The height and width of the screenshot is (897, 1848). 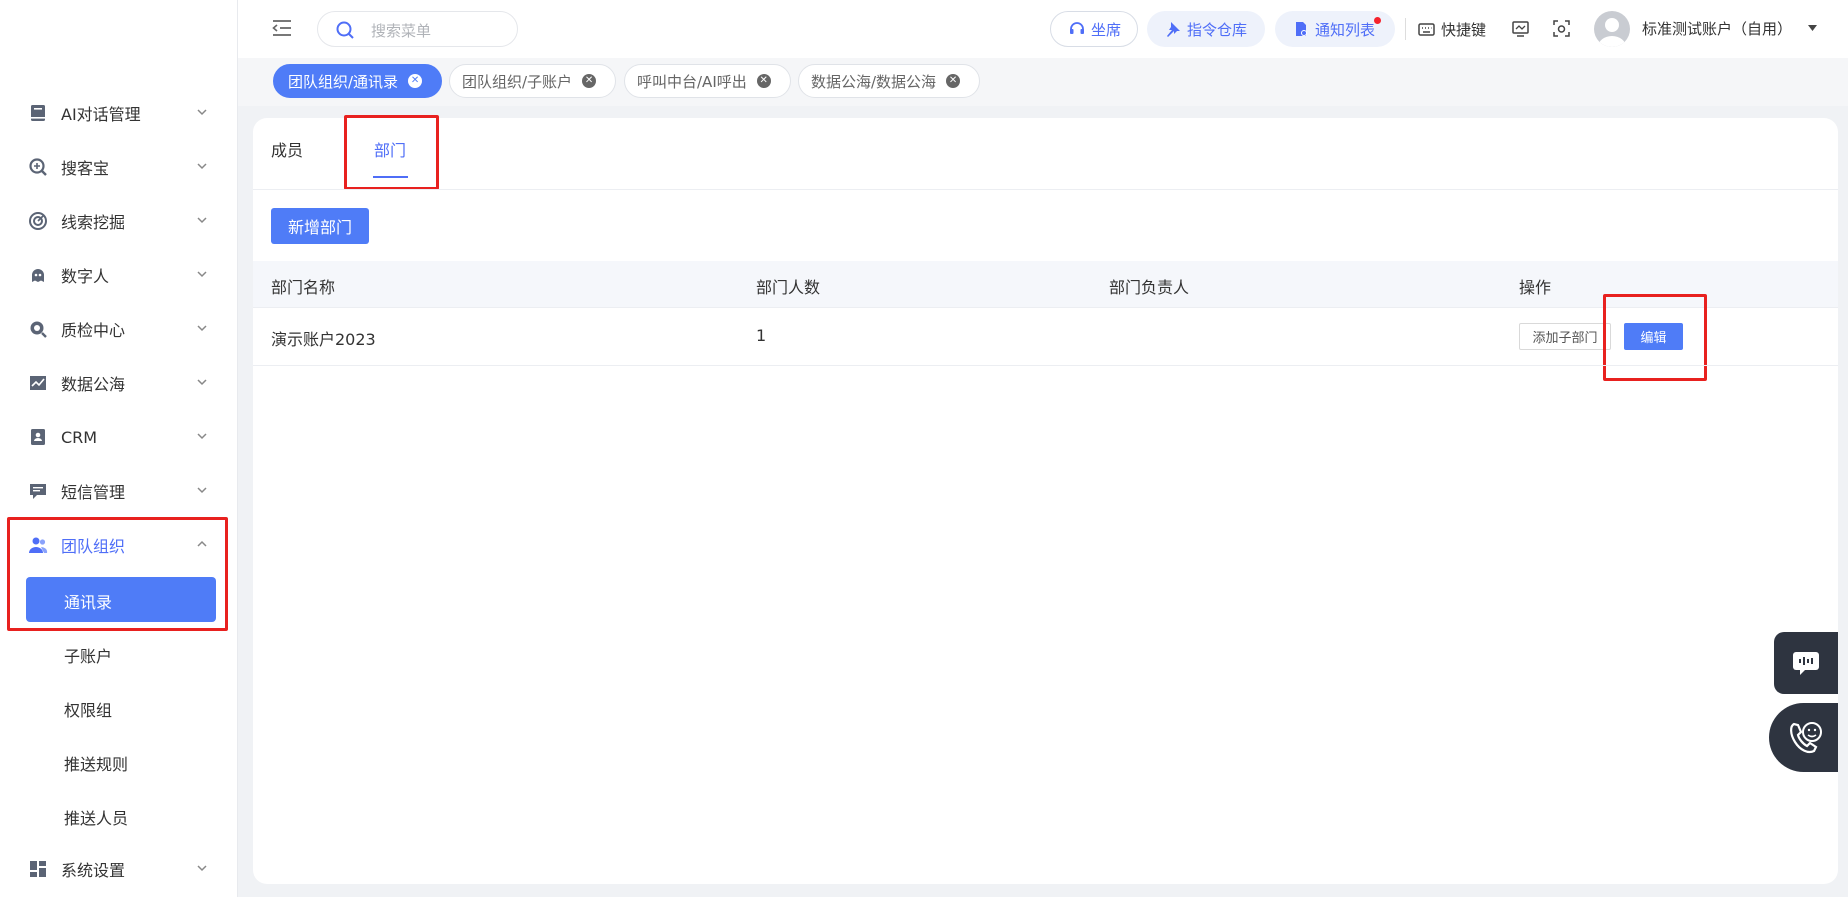 I want to click on menu-label: 搜客宝, so click(x=85, y=168).